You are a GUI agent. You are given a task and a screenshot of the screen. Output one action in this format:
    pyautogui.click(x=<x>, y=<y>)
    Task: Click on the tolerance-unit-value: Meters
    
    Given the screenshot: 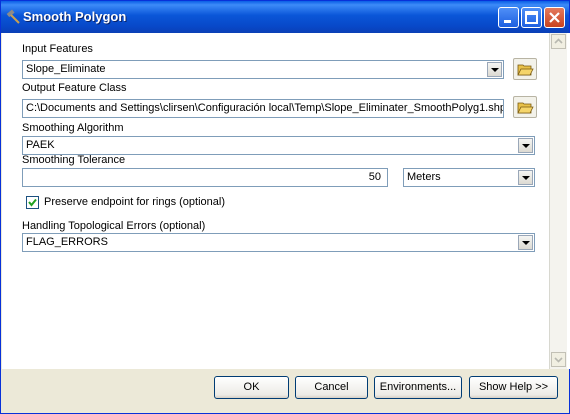 What is the action you would take?
    pyautogui.click(x=424, y=177)
    